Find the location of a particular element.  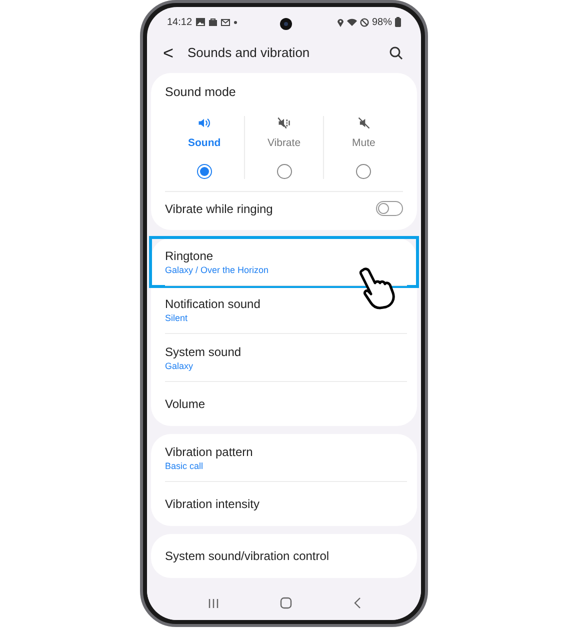

back-button: < is located at coordinates (168, 53).